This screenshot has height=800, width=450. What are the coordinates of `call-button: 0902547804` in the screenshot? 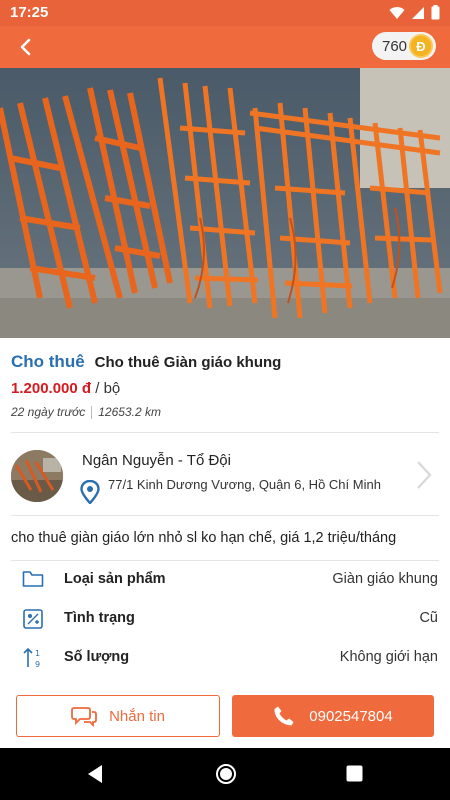 It's located at (333, 716).